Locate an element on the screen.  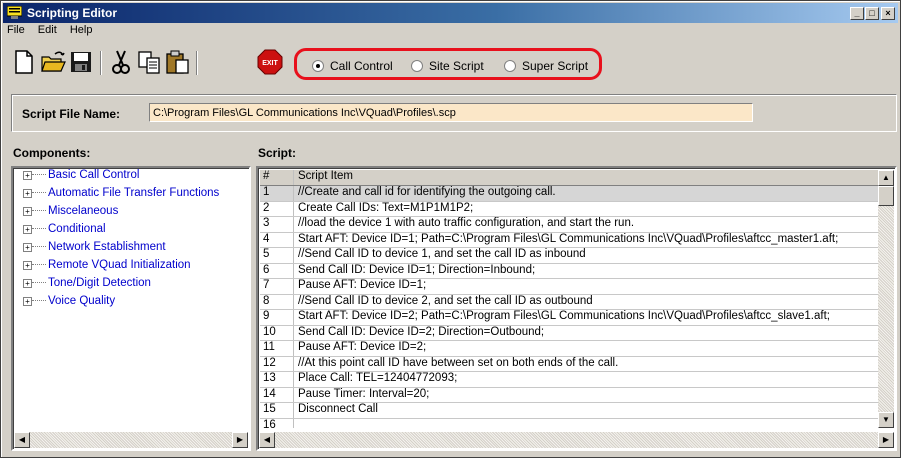
row-script-item: Pause Timer: Interval=20; is located at coordinates (364, 393).